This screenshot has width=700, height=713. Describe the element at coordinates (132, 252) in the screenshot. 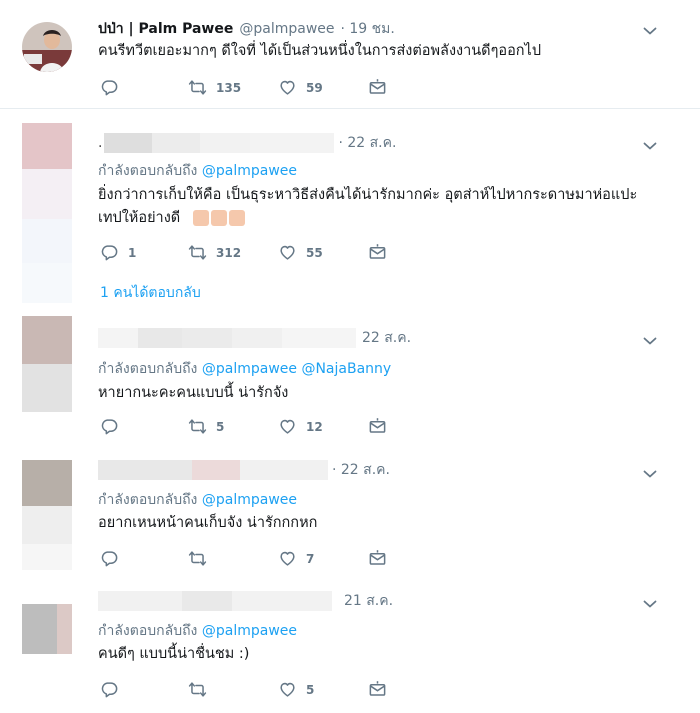

I see `reply-count: 1` at that location.